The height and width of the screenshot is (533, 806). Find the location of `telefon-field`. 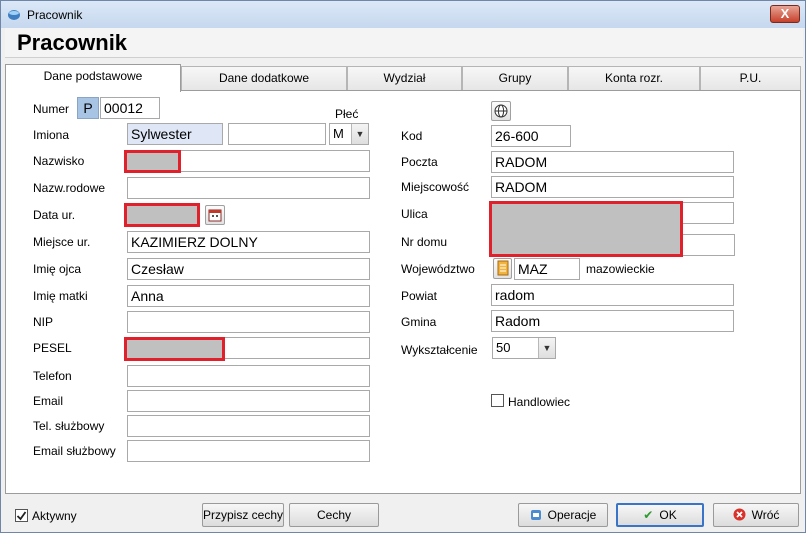

telefon-field is located at coordinates (248, 376).